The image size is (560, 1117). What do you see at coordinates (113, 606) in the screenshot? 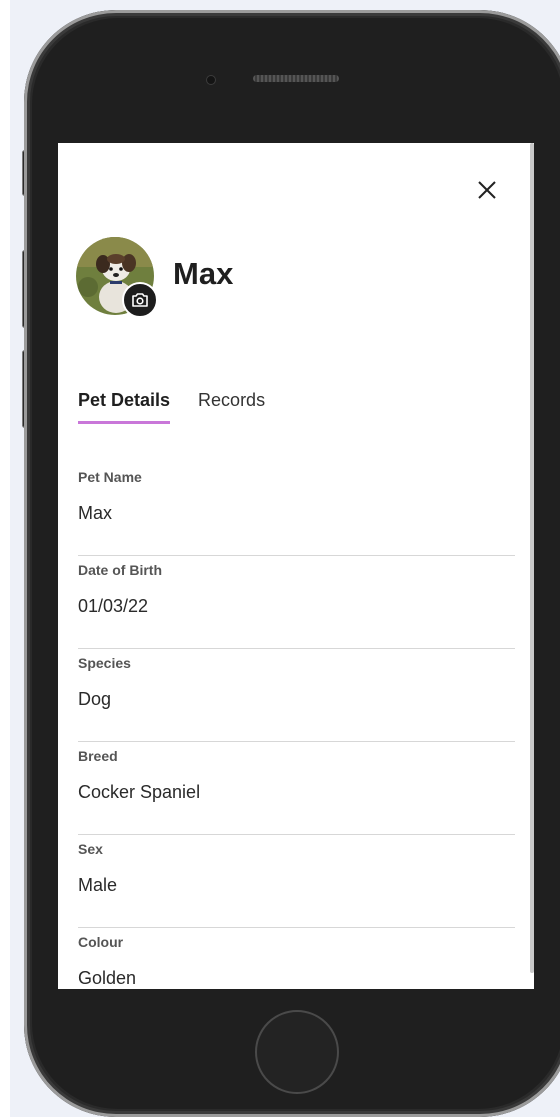
I see `field-value: 01/03/22` at bounding box center [113, 606].